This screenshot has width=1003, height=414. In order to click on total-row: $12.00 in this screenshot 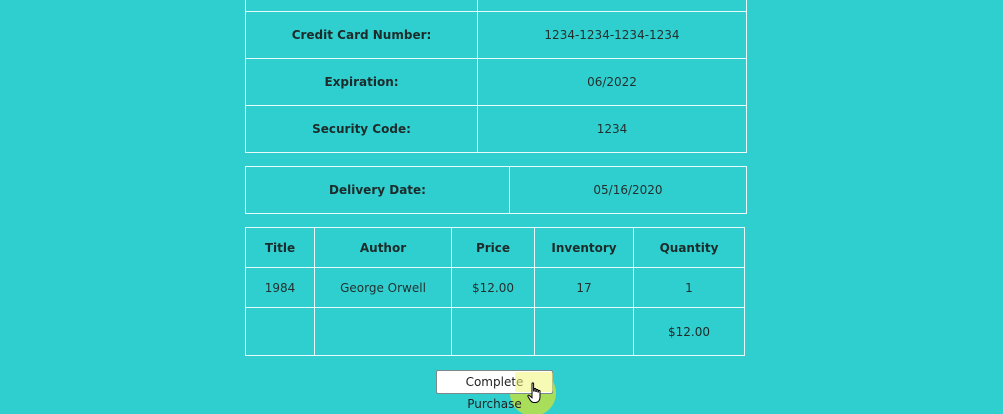, I will do `click(495, 331)`.